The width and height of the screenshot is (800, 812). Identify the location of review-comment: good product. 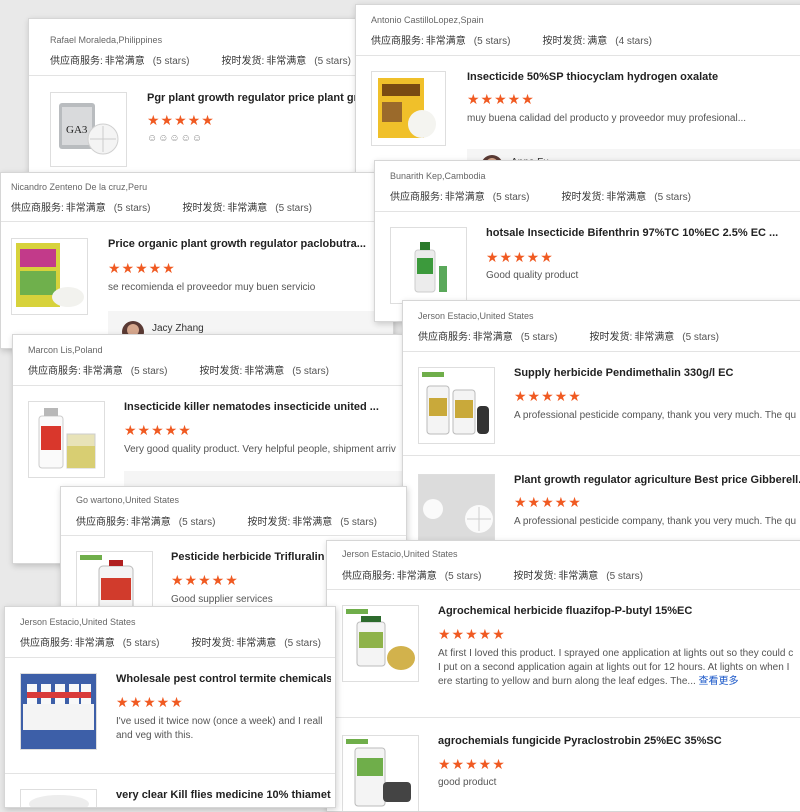
(467, 782).